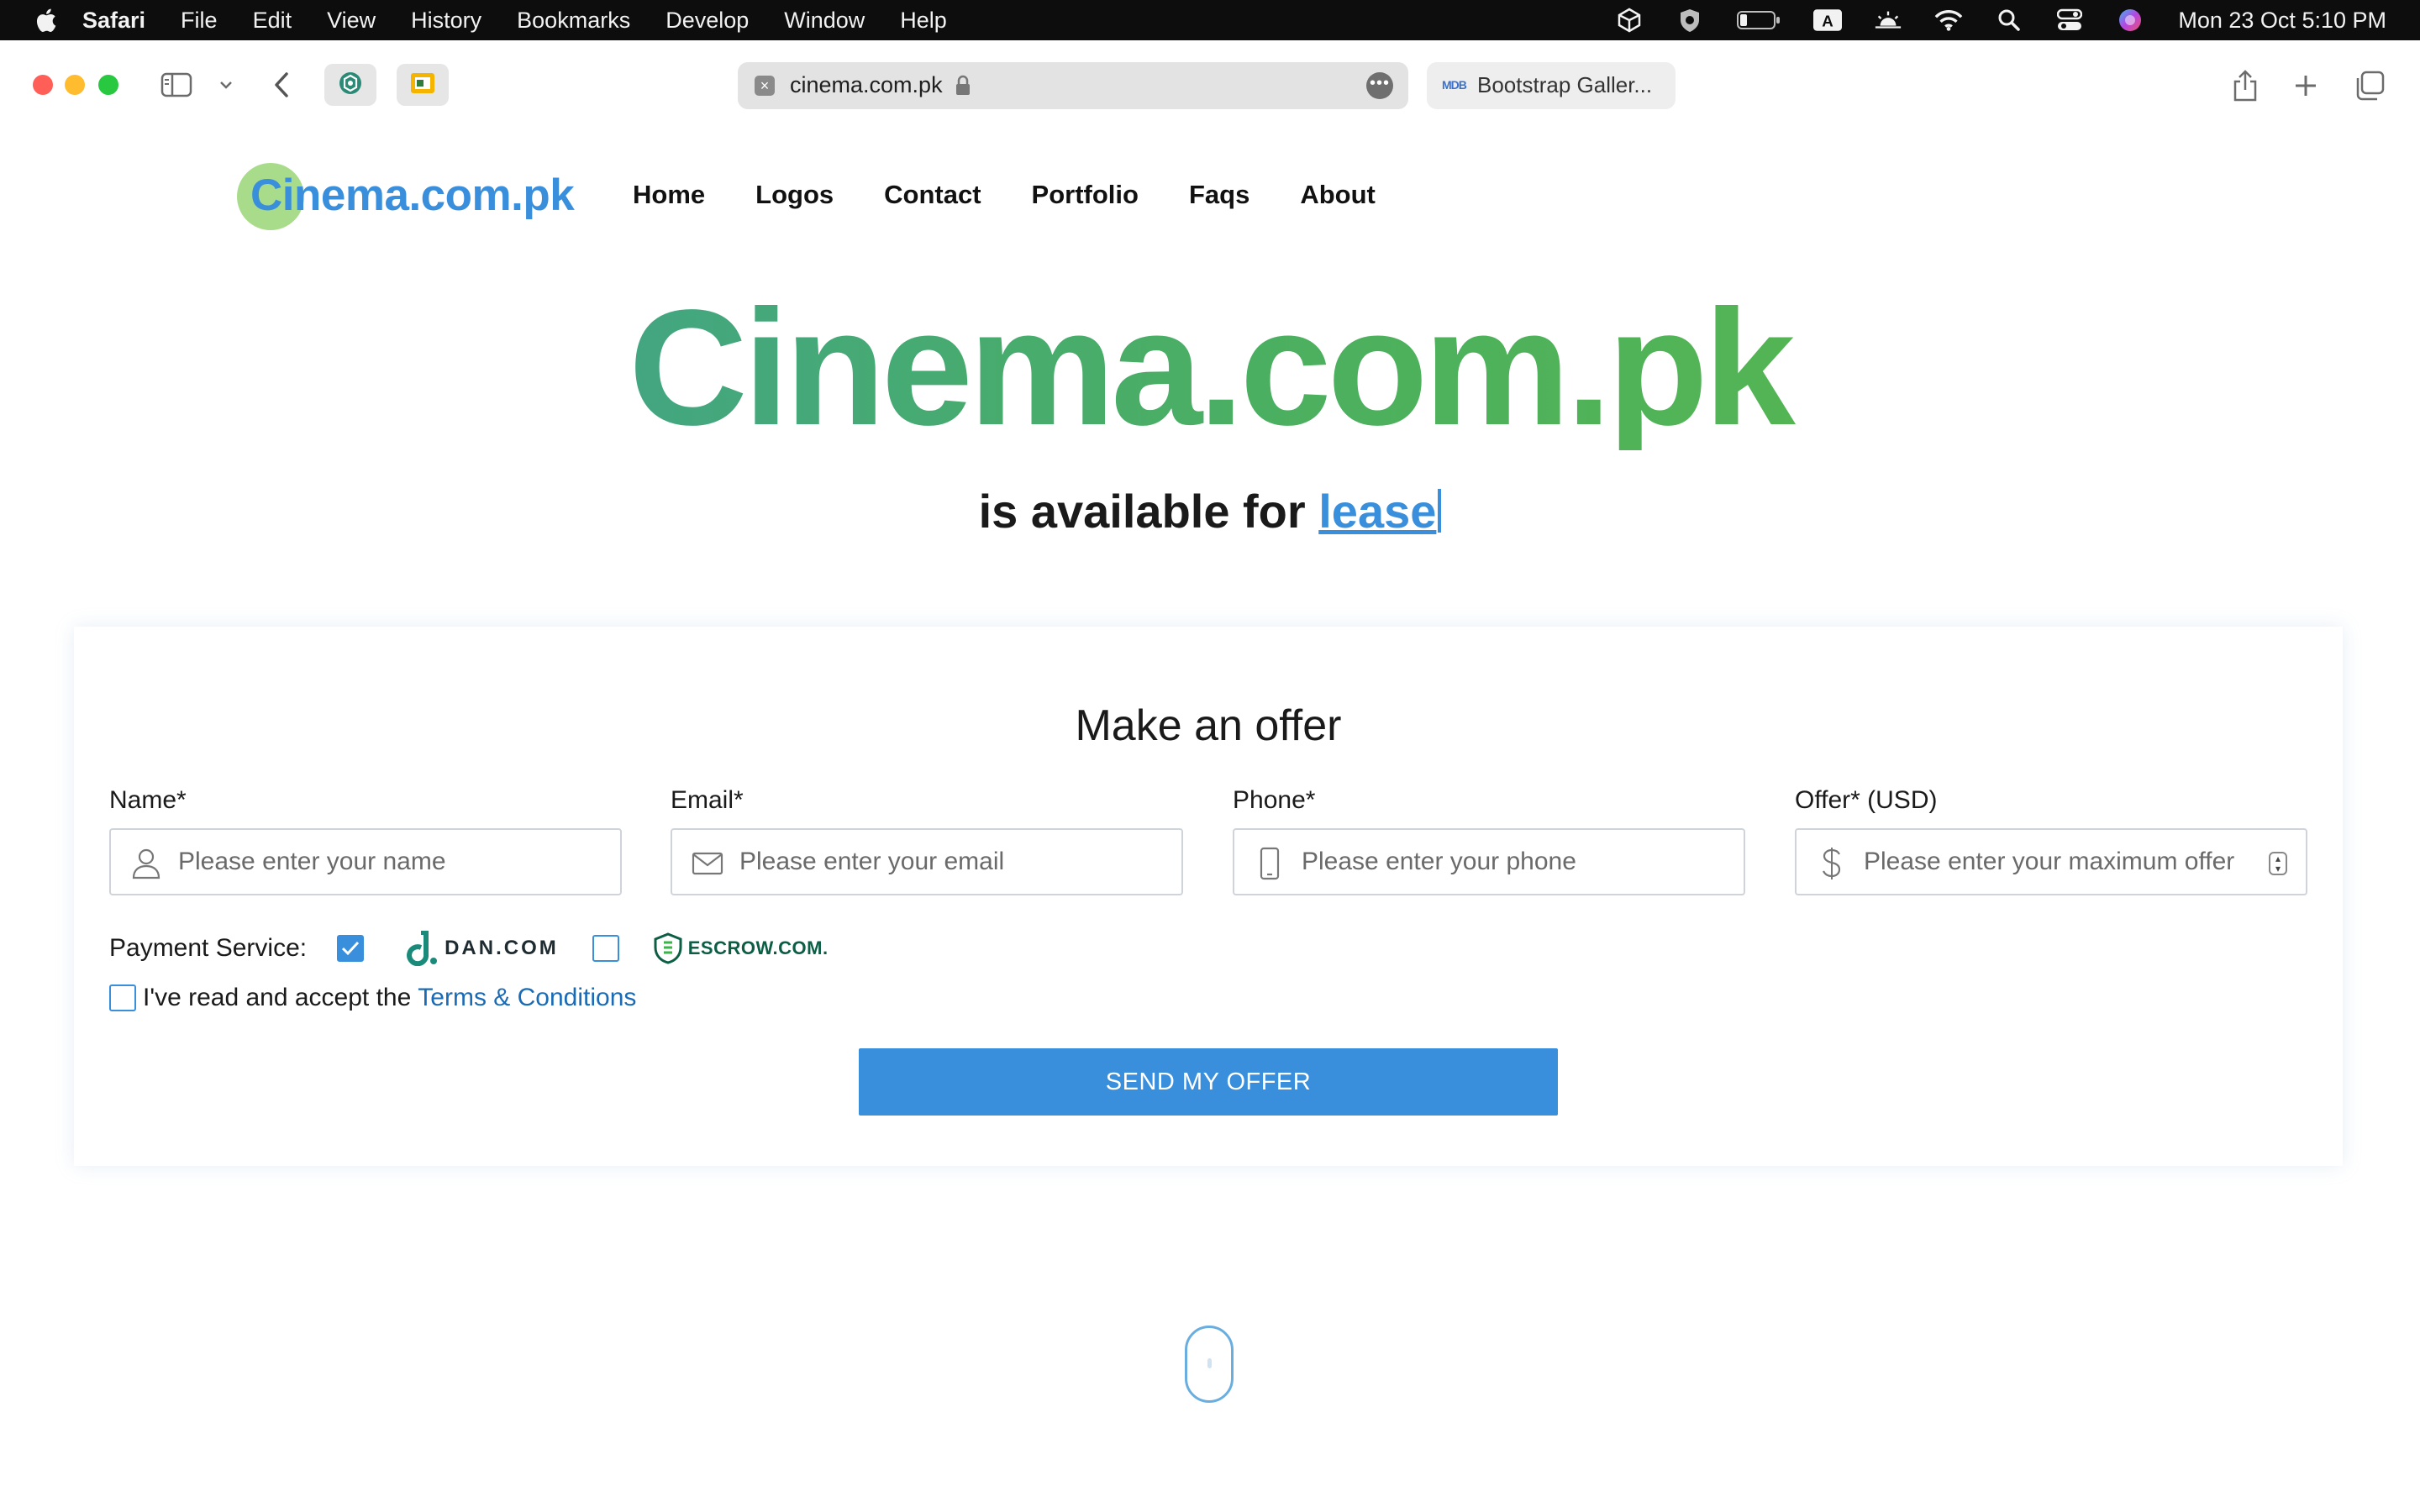 This screenshot has width=2420, height=1512. What do you see at coordinates (1274, 800) in the screenshot?
I see `phone-label: Phone*` at bounding box center [1274, 800].